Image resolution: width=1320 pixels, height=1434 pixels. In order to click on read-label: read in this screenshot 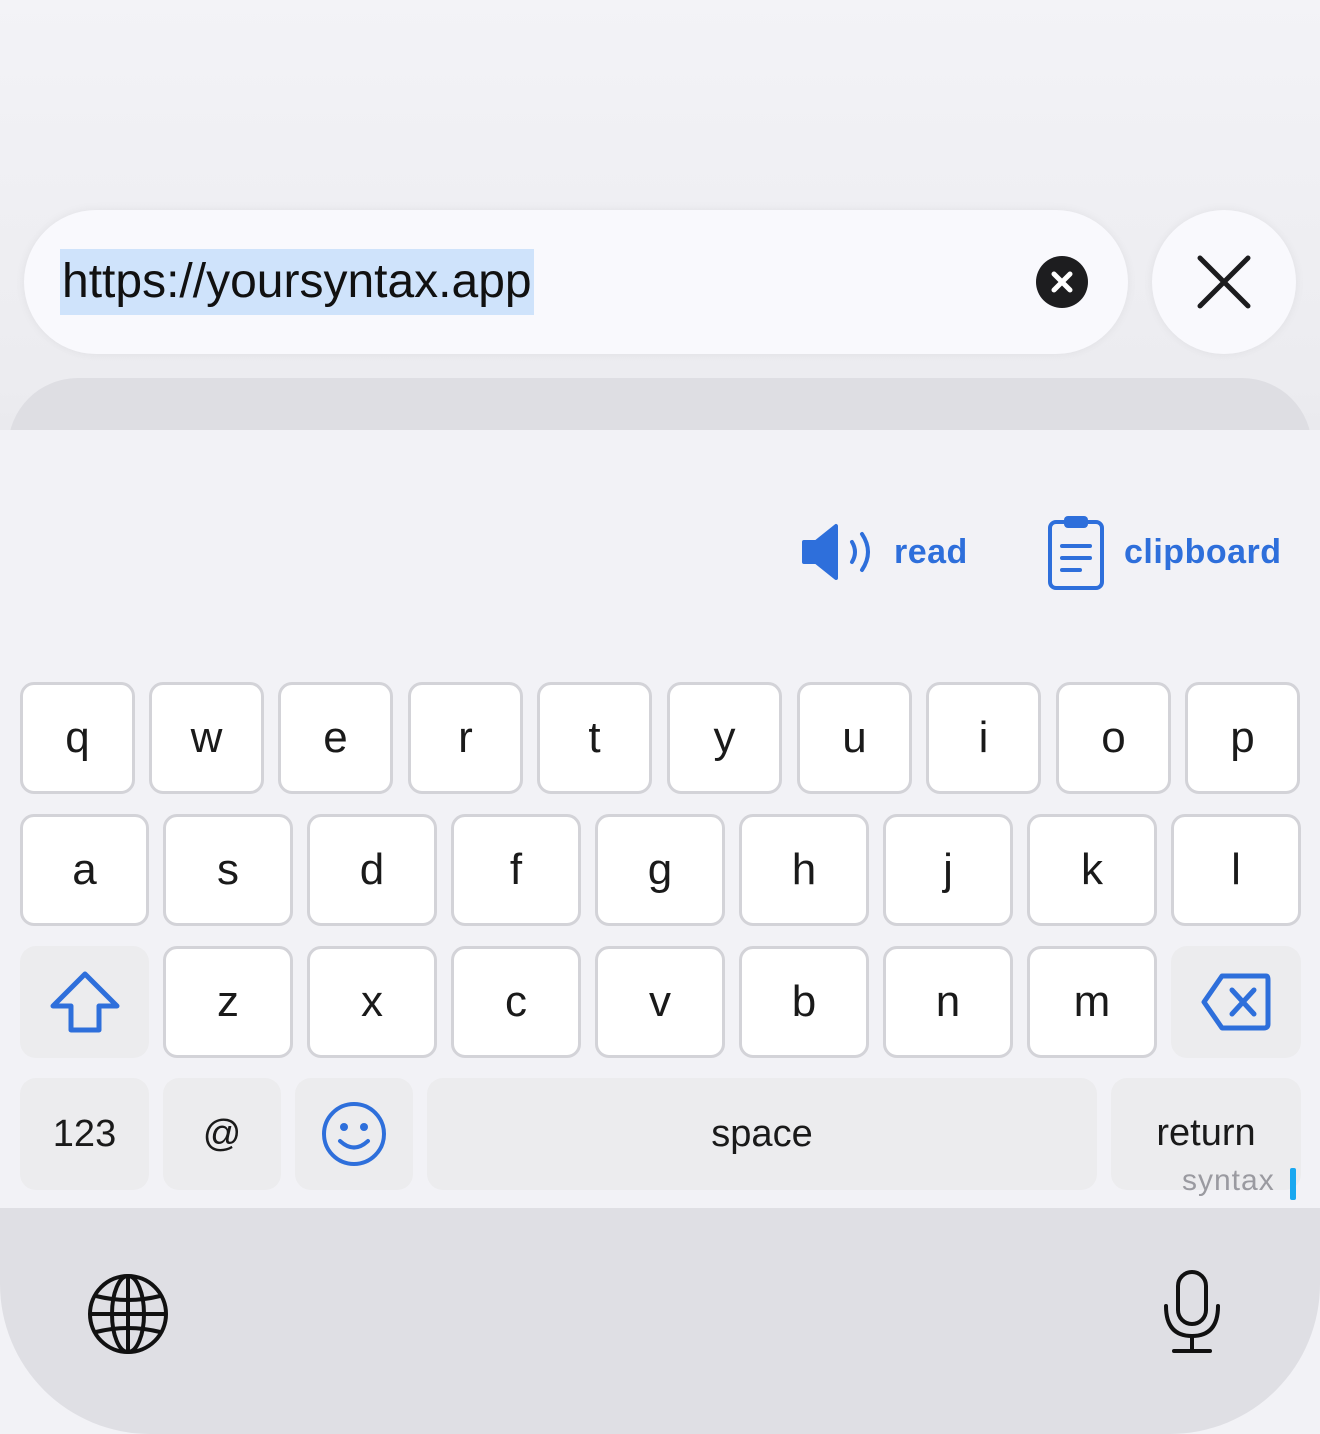, I will do `click(931, 551)`.